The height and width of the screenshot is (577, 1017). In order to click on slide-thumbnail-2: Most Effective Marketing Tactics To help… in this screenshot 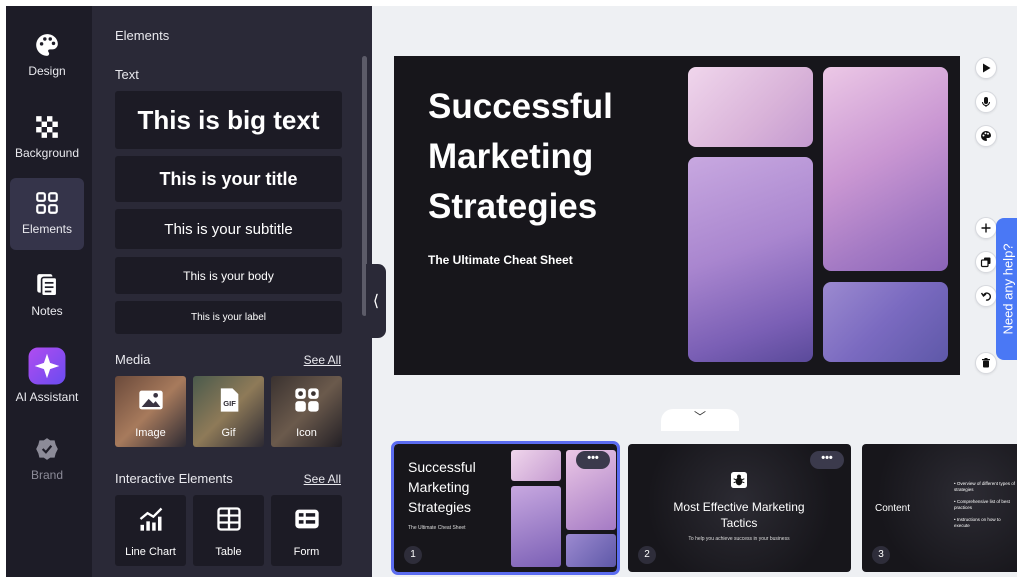, I will do `click(739, 508)`.